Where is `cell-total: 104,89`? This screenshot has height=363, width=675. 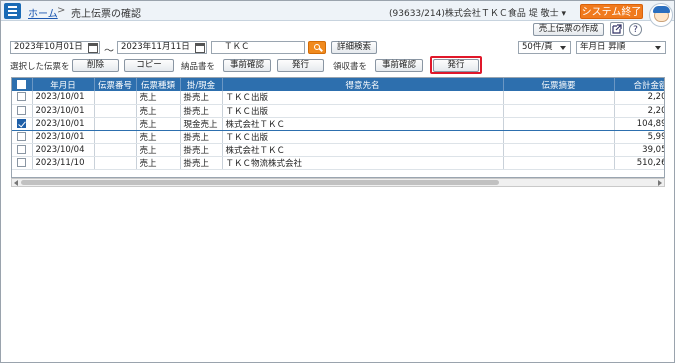 cell-total: 104,89 is located at coordinates (639, 123).